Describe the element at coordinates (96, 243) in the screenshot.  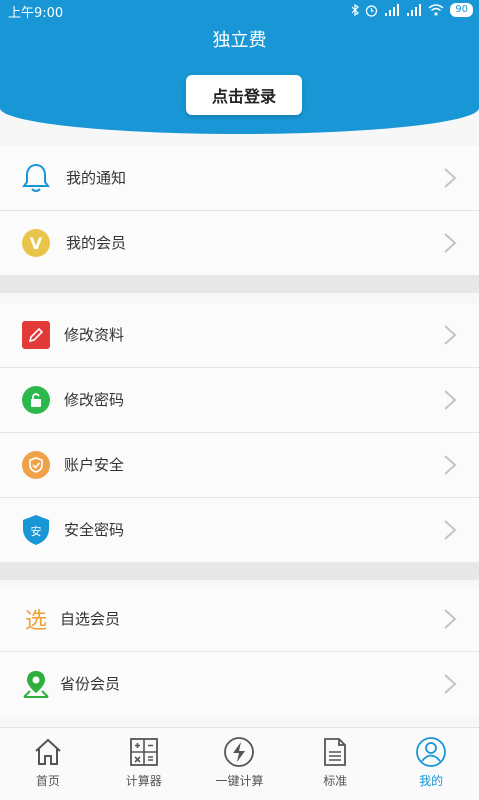
I see `list-item-label: 我的会员` at that location.